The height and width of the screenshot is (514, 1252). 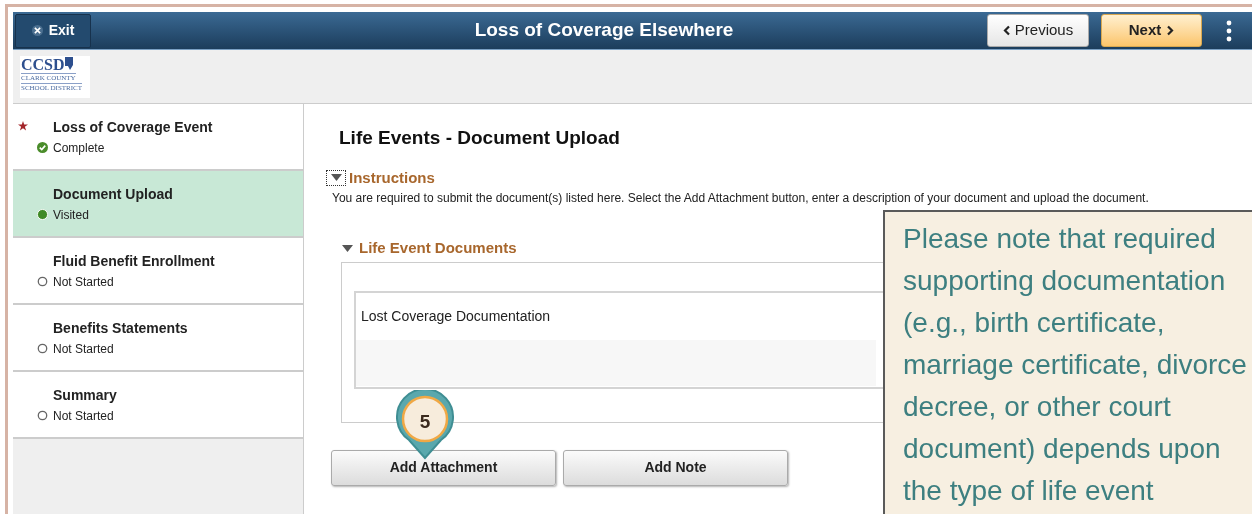 I want to click on next-button: Next, so click(x=1151, y=30).